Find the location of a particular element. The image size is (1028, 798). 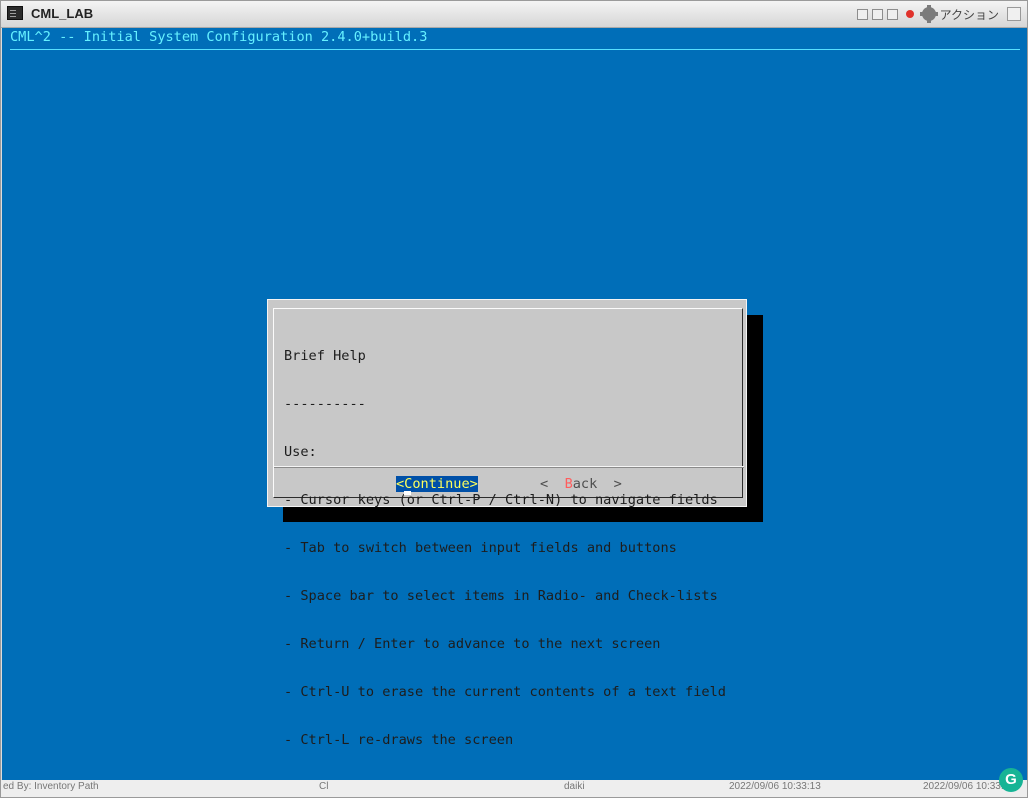

help-underline: ---------- is located at coordinates (325, 404).